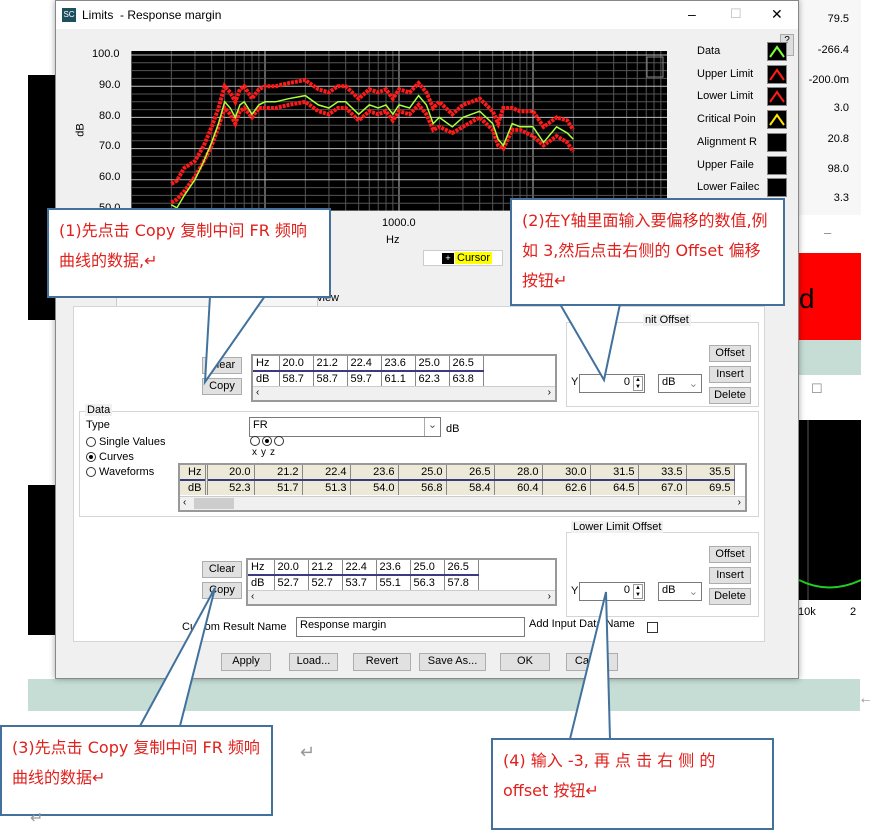 The width and height of the screenshot is (870, 836). Describe the element at coordinates (189, 253) in the screenshot. I see `callout-1: (1)先点击 Copy 复制中间 FR 频响曲线的数据,↵` at that location.